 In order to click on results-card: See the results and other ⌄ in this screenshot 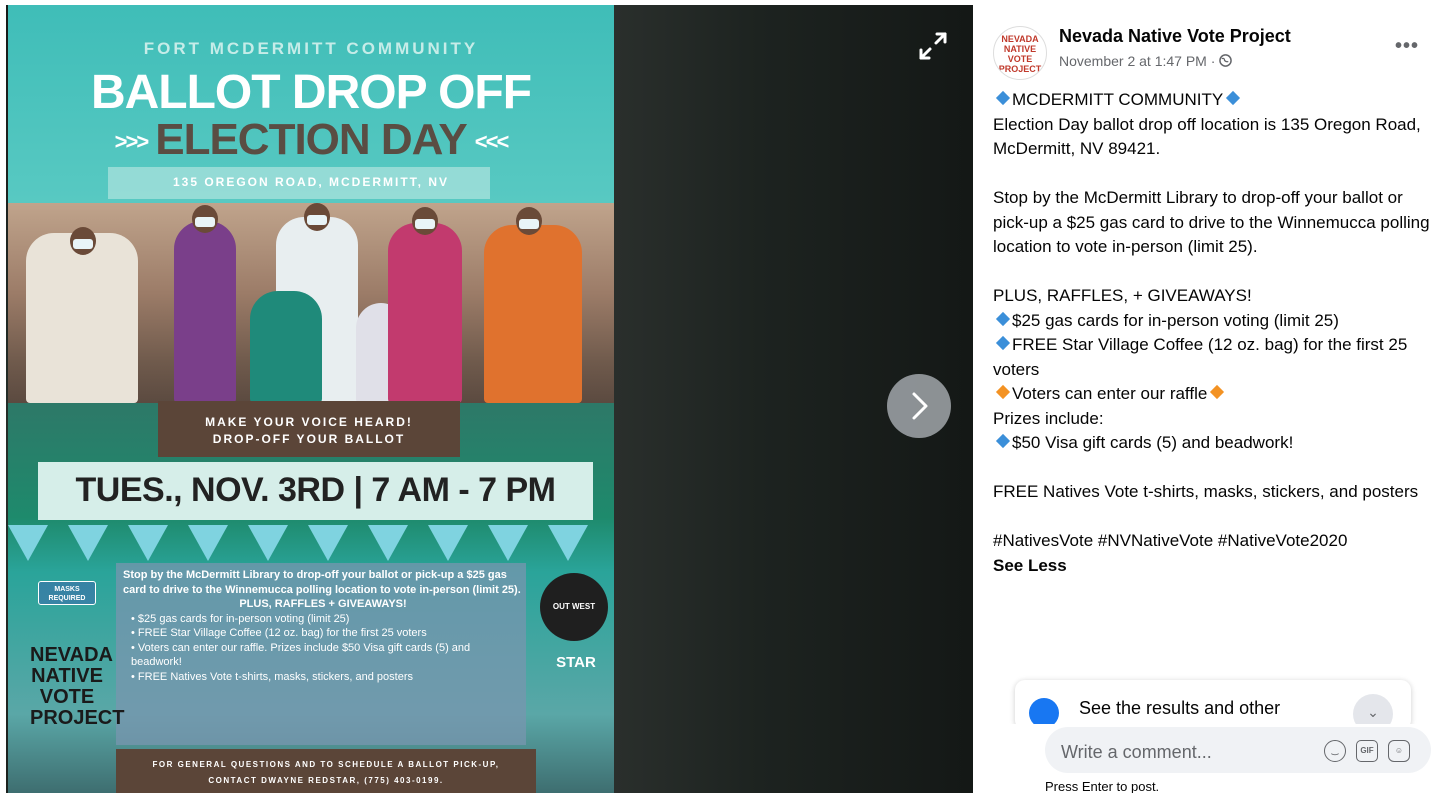, I will do `click(1213, 705)`.